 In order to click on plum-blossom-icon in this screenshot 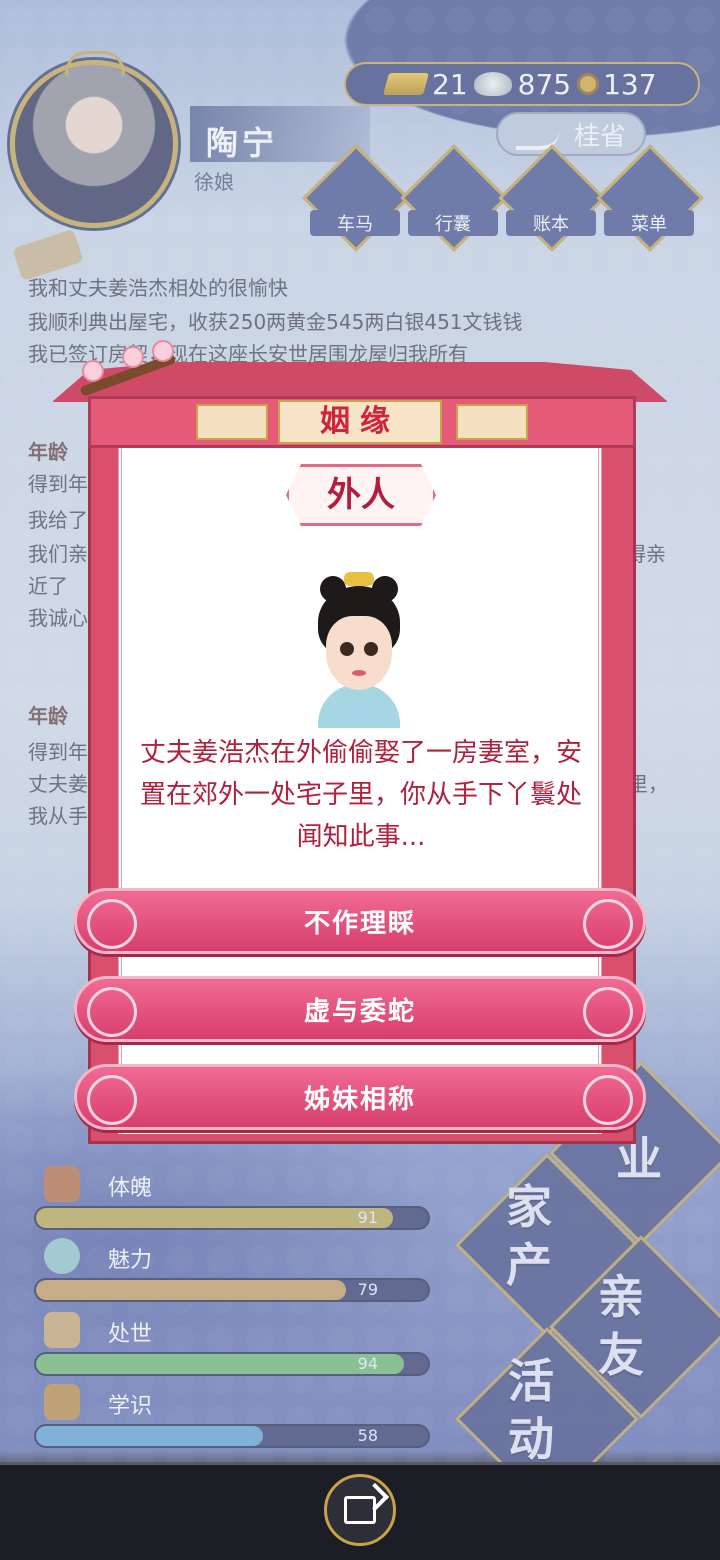, I will do `click(128, 372)`.